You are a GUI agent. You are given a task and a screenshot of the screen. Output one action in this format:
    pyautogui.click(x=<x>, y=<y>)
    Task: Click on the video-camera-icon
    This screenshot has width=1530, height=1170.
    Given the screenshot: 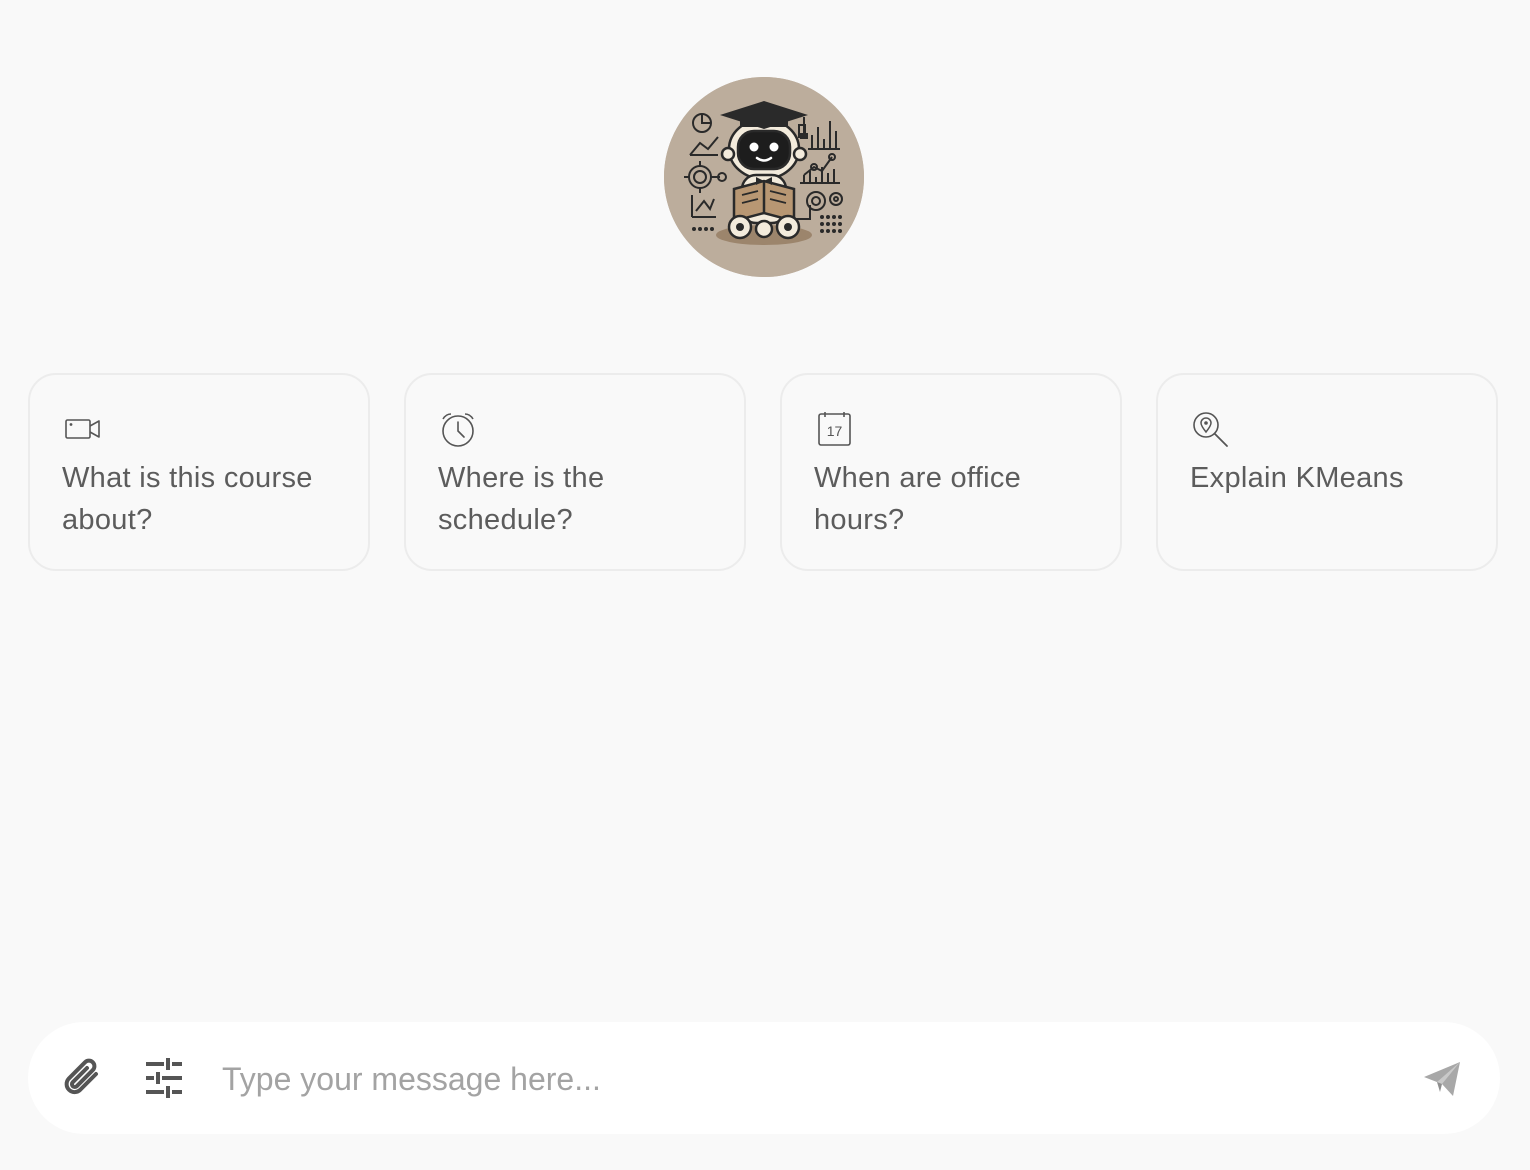 What is the action you would take?
    pyautogui.click(x=82, y=429)
    